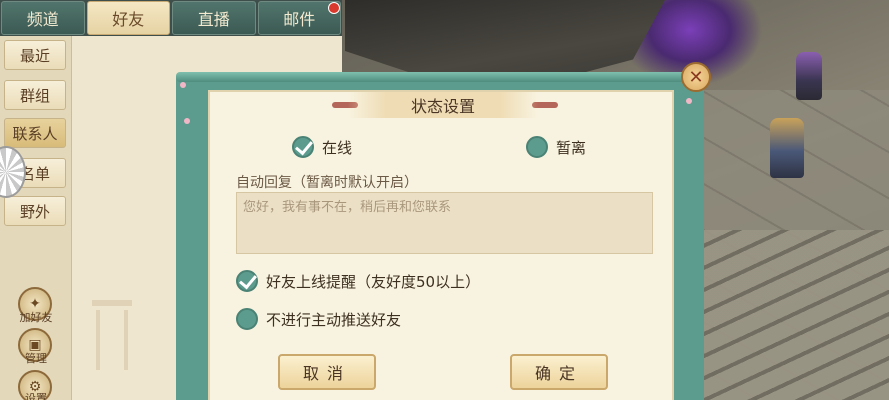 The image size is (889, 400). Describe the element at coordinates (440, 77) in the screenshot. I see `dialog-top-bar` at that location.